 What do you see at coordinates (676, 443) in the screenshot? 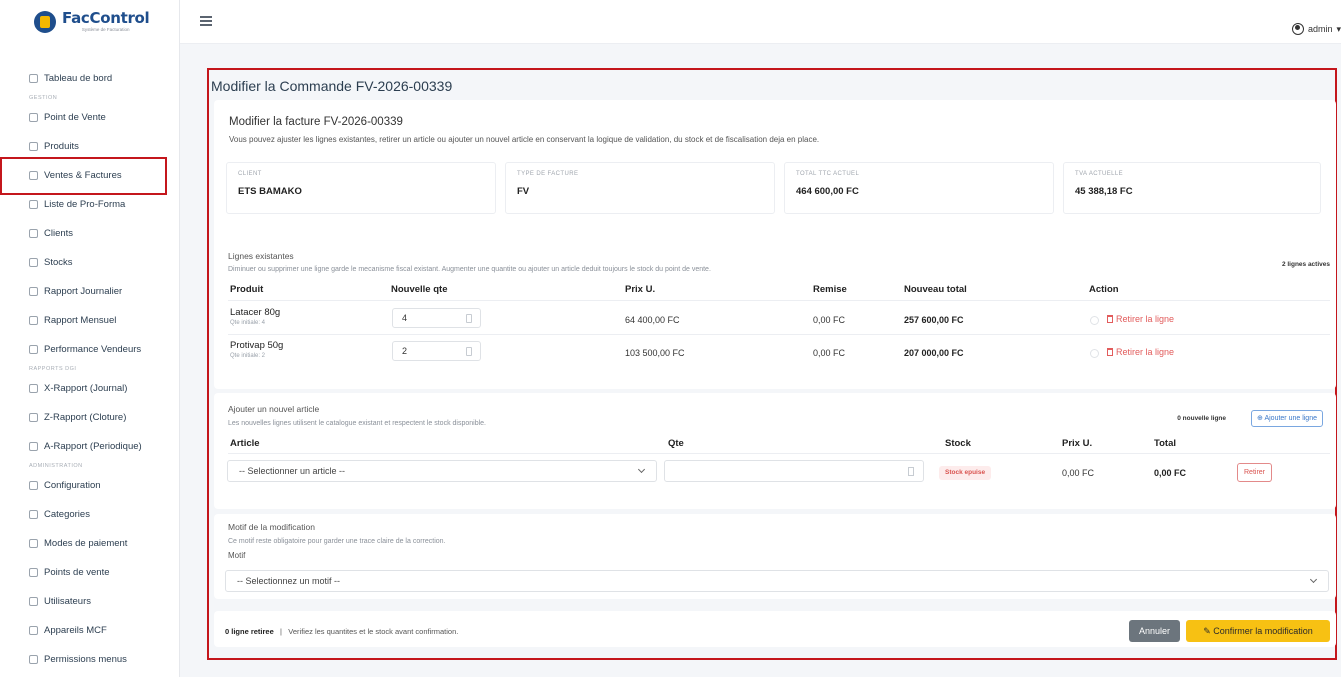
I see `header-qte: Qte` at bounding box center [676, 443].